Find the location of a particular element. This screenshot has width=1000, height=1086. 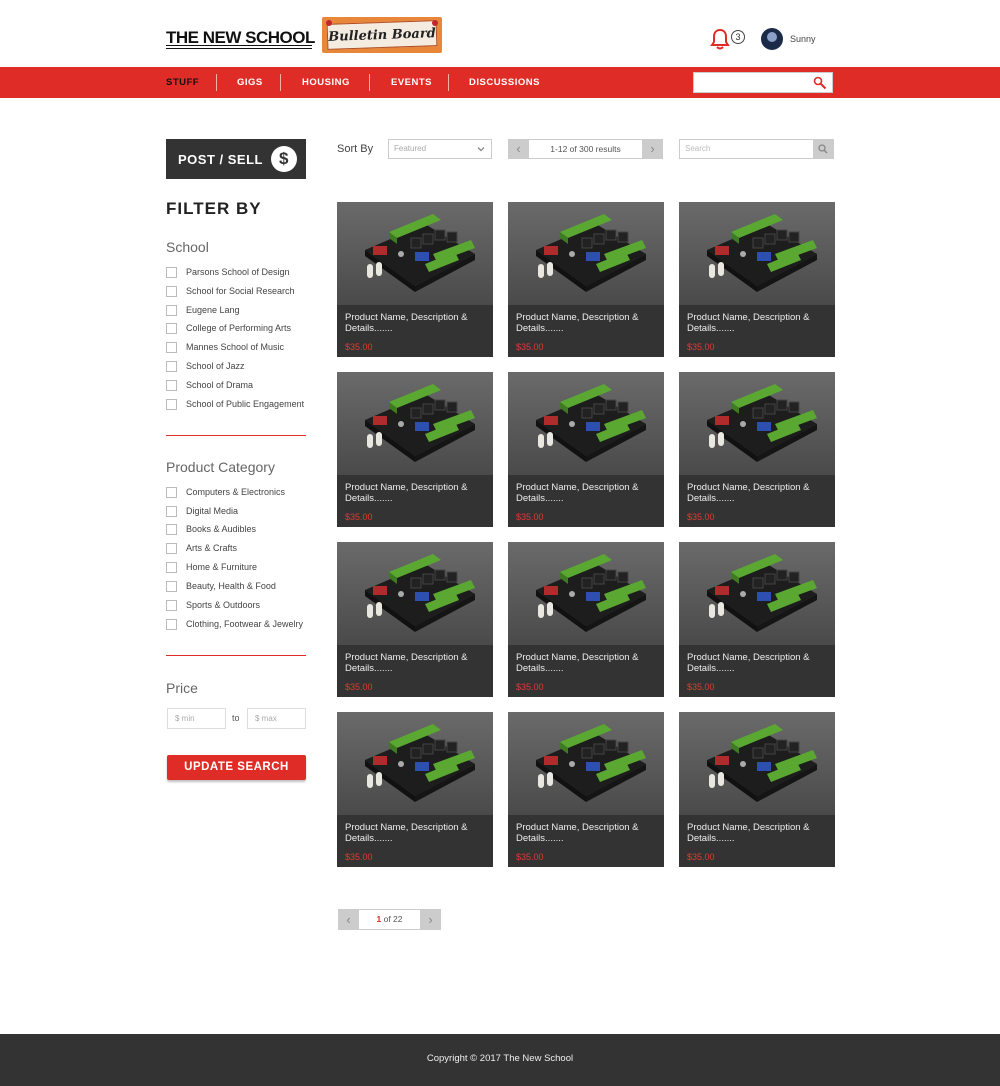

sort-by-select: Featured is located at coordinates (440, 149).